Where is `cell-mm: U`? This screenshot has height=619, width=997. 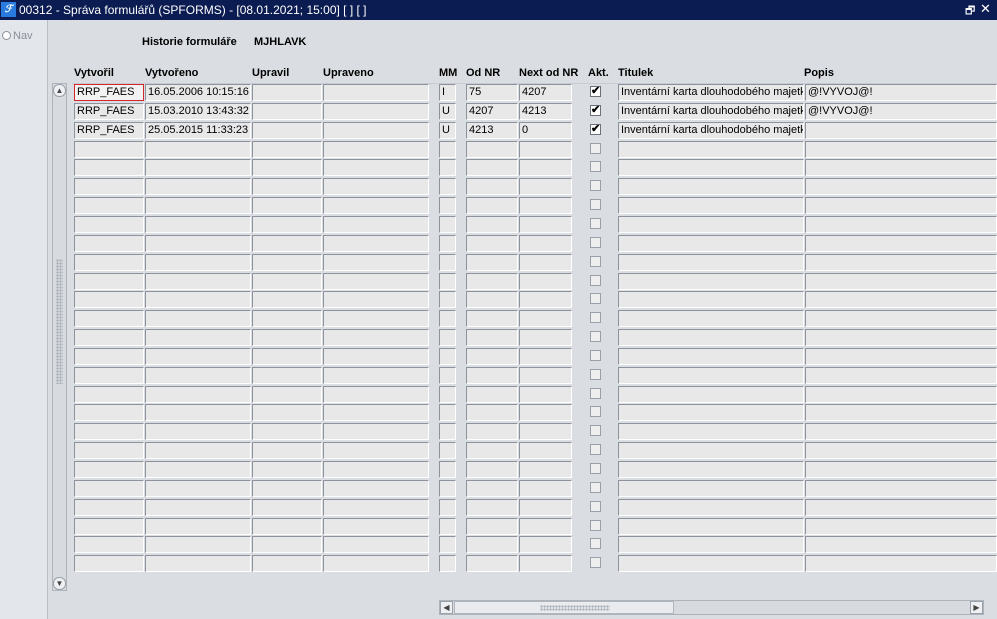 cell-mm: U is located at coordinates (447, 111).